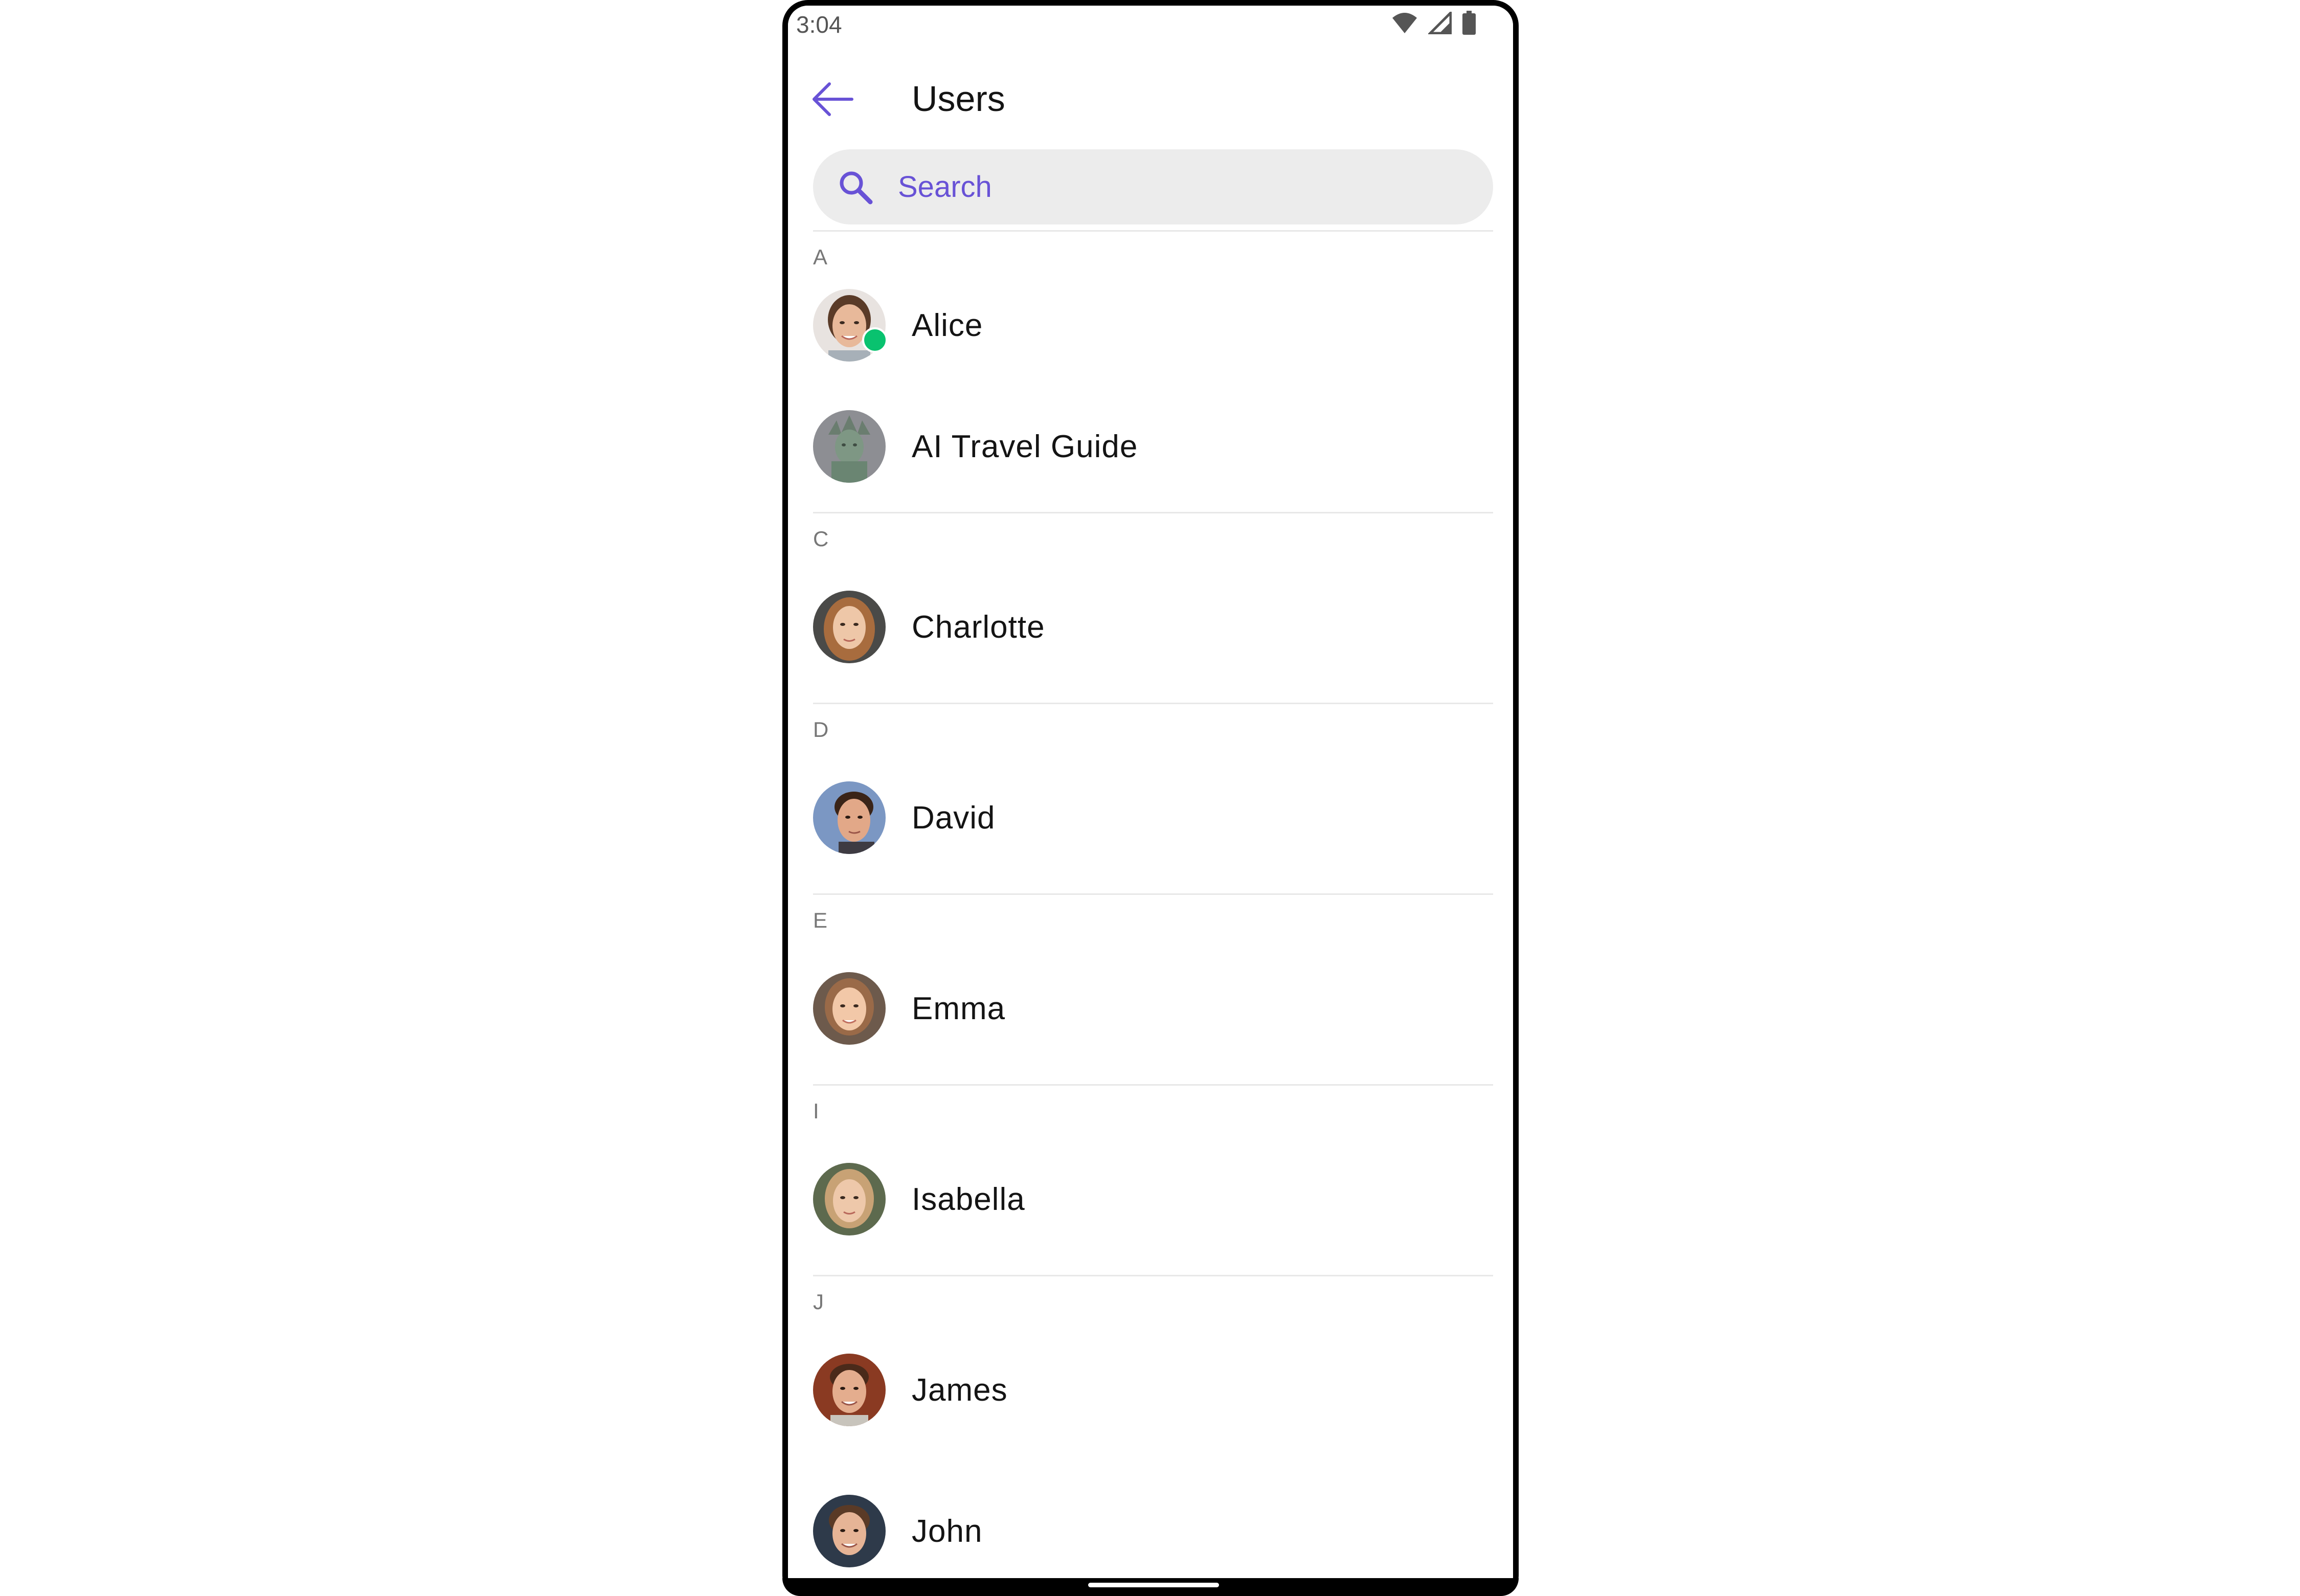  I want to click on arrow-left-icon, so click(832, 101).